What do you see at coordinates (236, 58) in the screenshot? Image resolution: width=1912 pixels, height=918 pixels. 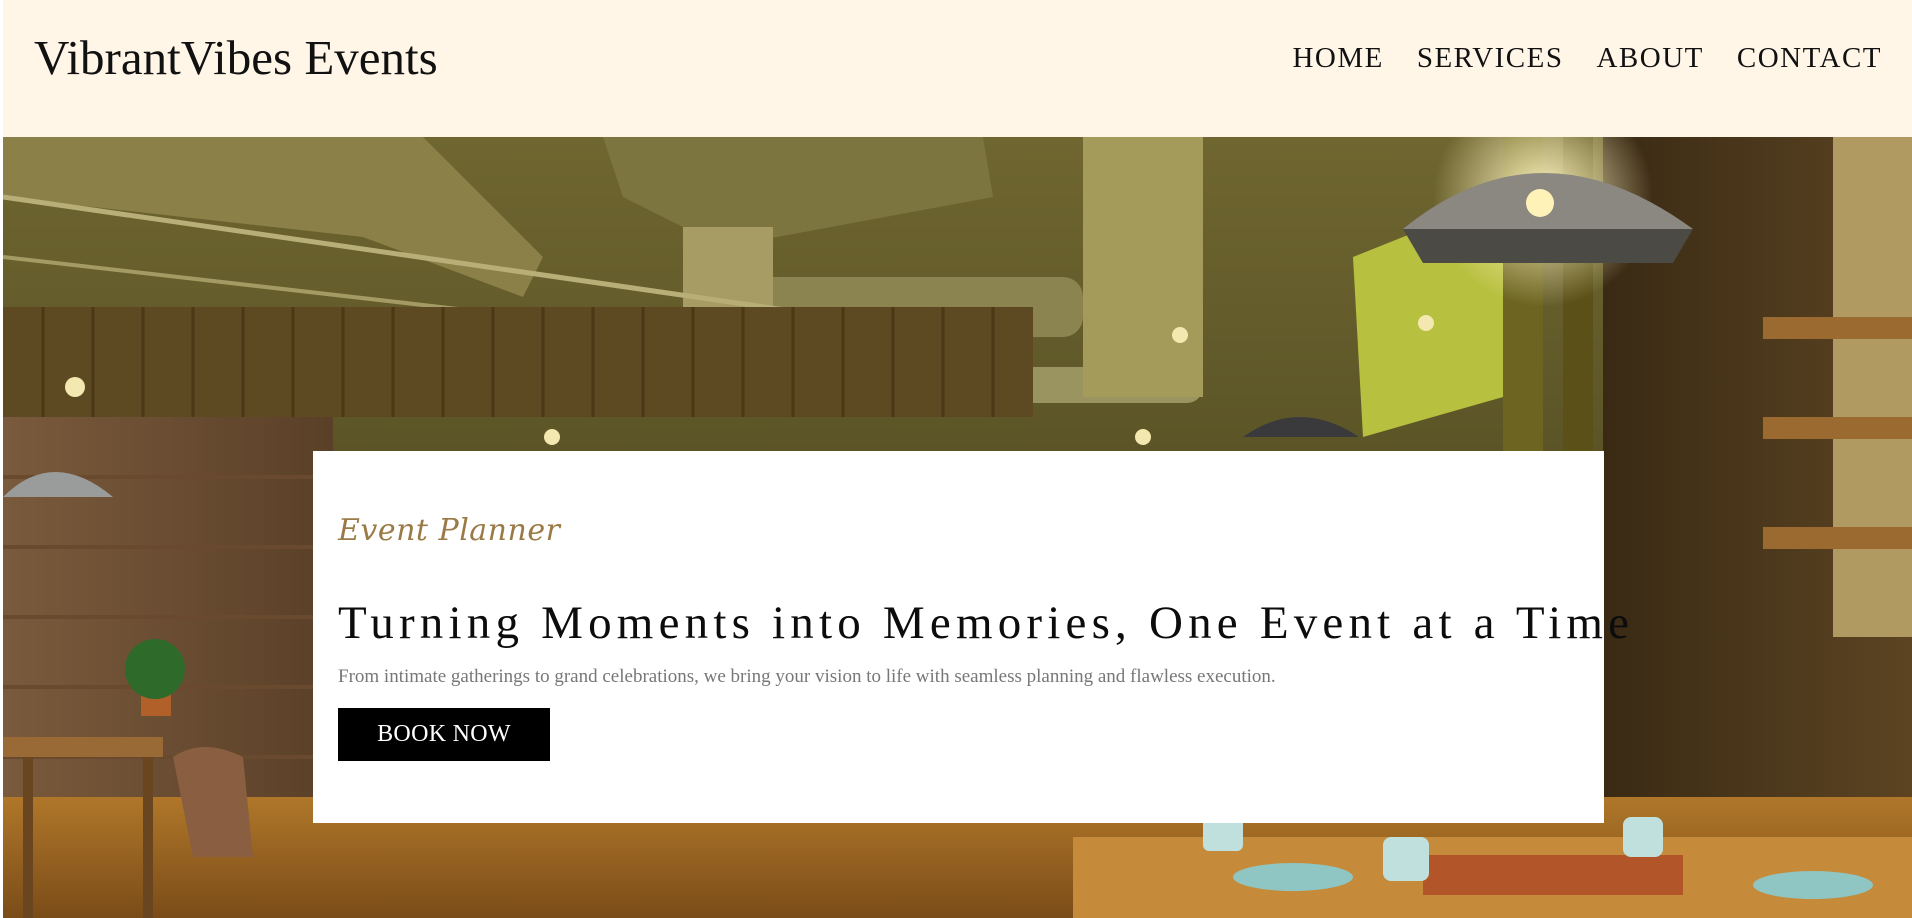 I see `brand-logo: VibrantVibes Events` at bounding box center [236, 58].